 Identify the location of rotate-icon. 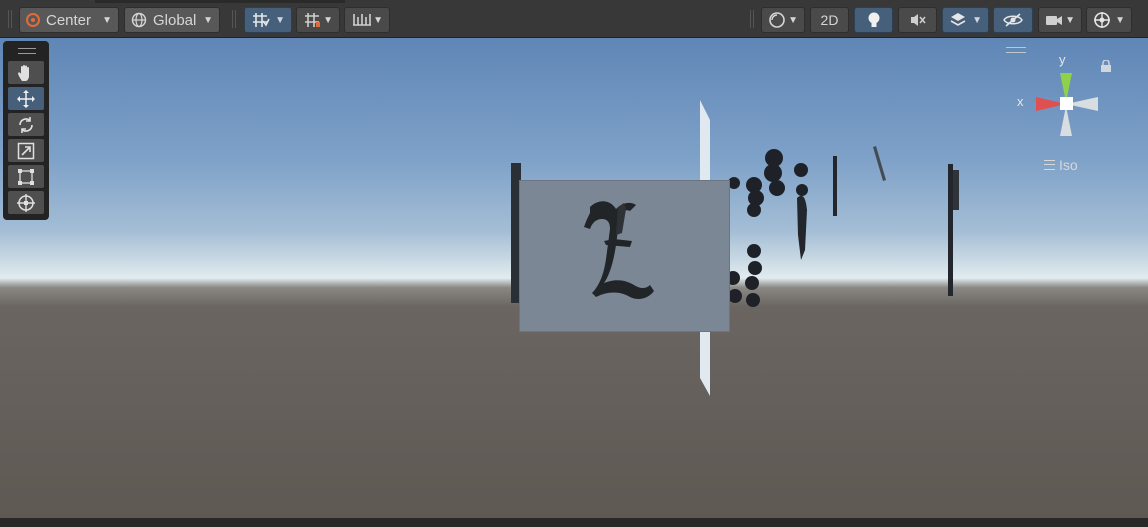
(26, 124).